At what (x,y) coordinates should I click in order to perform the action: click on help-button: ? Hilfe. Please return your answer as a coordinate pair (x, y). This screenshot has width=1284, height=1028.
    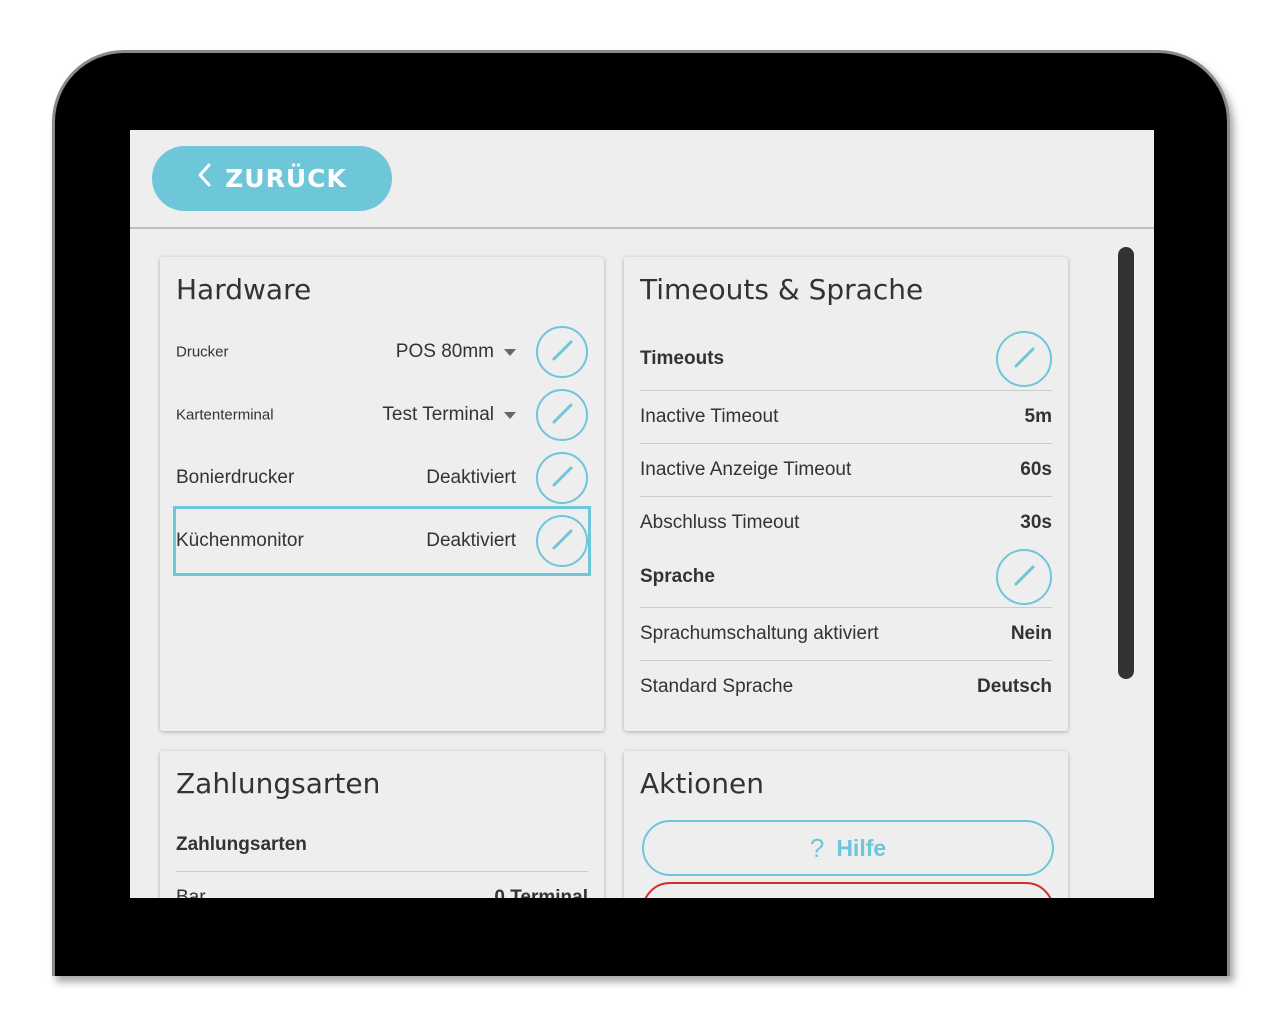
    Looking at the image, I should click on (848, 848).